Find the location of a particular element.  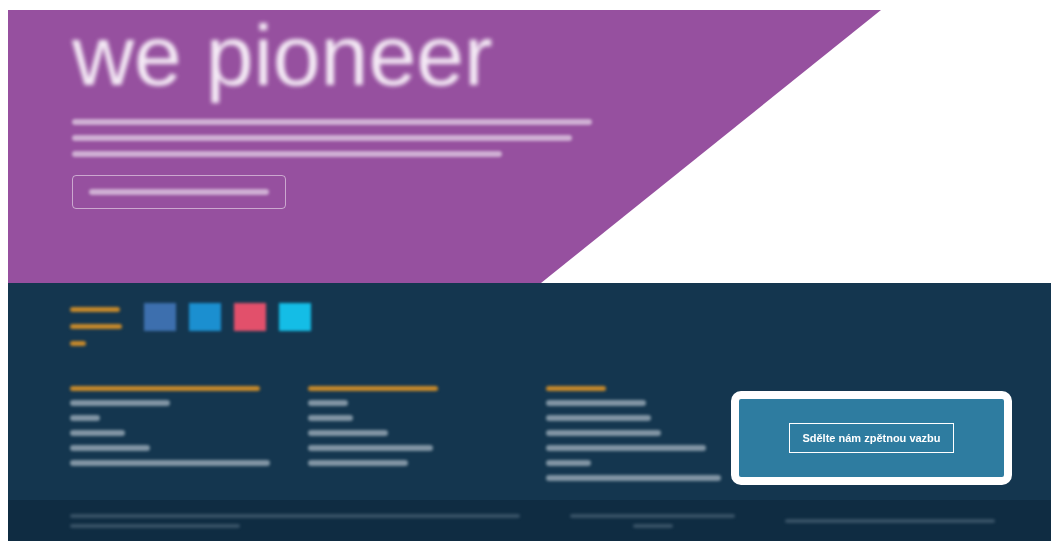

feedback-button: Sdělte nám zpětnou vazbu is located at coordinates (871, 438).